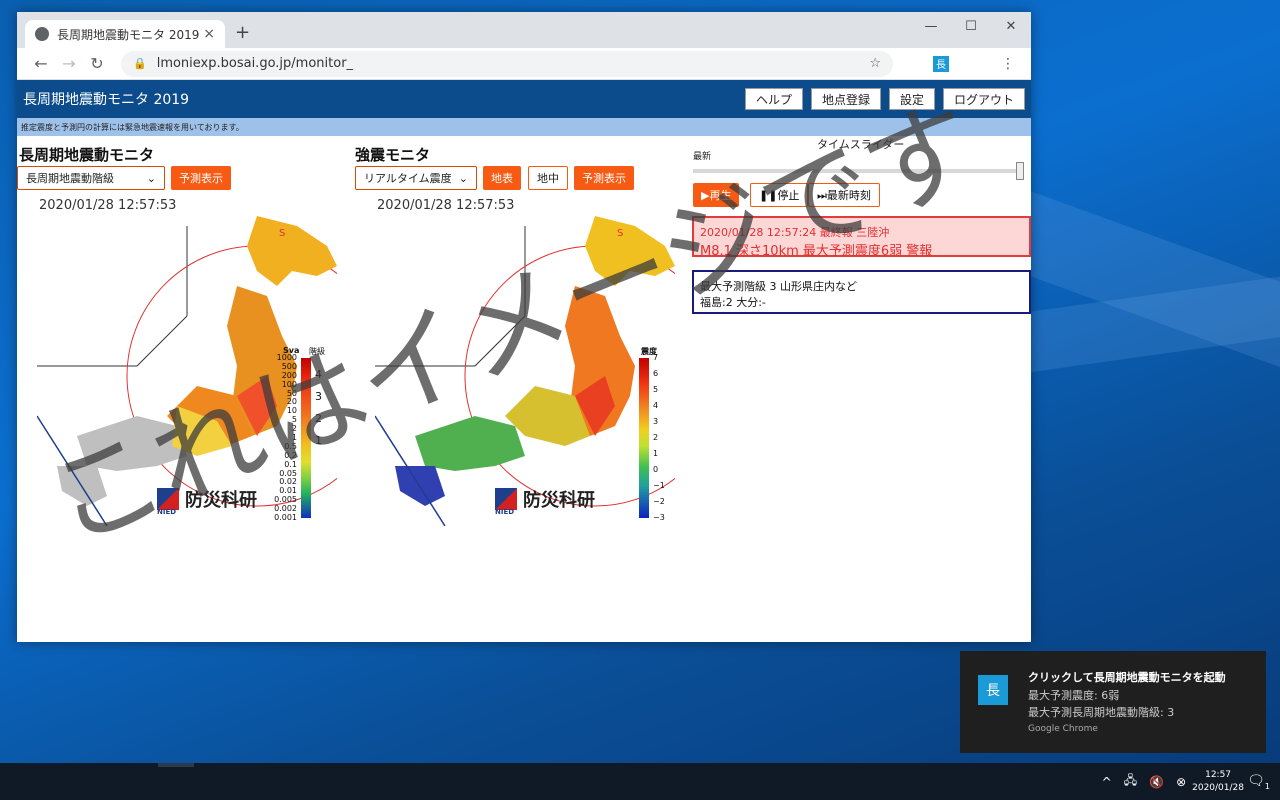 The width and height of the screenshot is (1280, 800). Describe the element at coordinates (289, 375) in the screenshot. I see `sva-tick: 200` at that location.